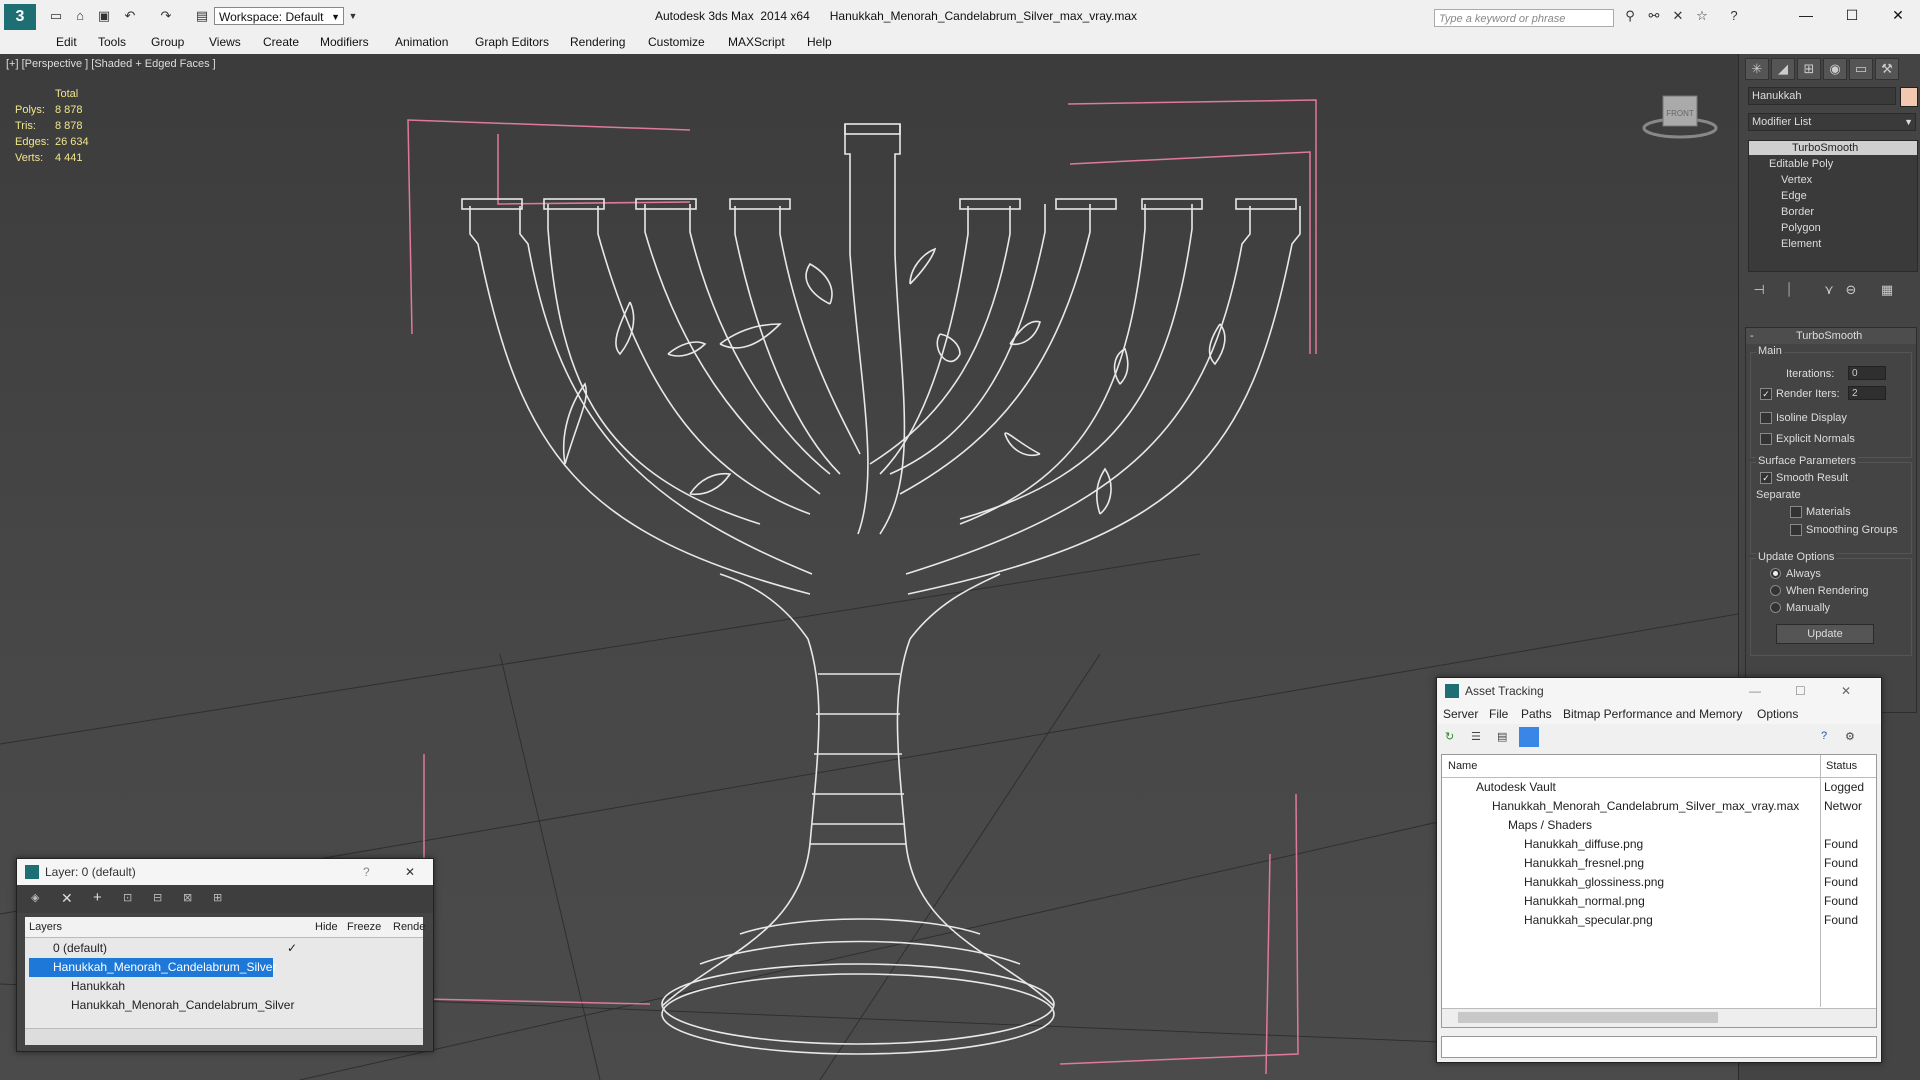 Image resolution: width=1920 pixels, height=1080 pixels. Describe the element at coordinates (1659, 920) in the screenshot. I see `asset-row: Hanukkah_specular.png Found` at that location.